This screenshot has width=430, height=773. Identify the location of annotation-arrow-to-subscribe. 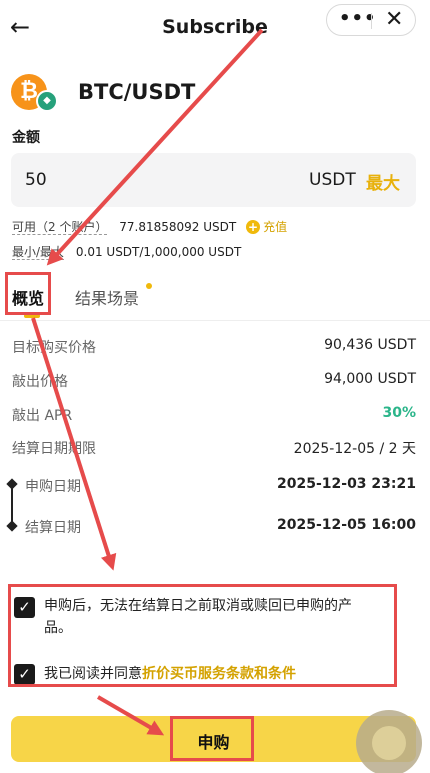
(130, 715).